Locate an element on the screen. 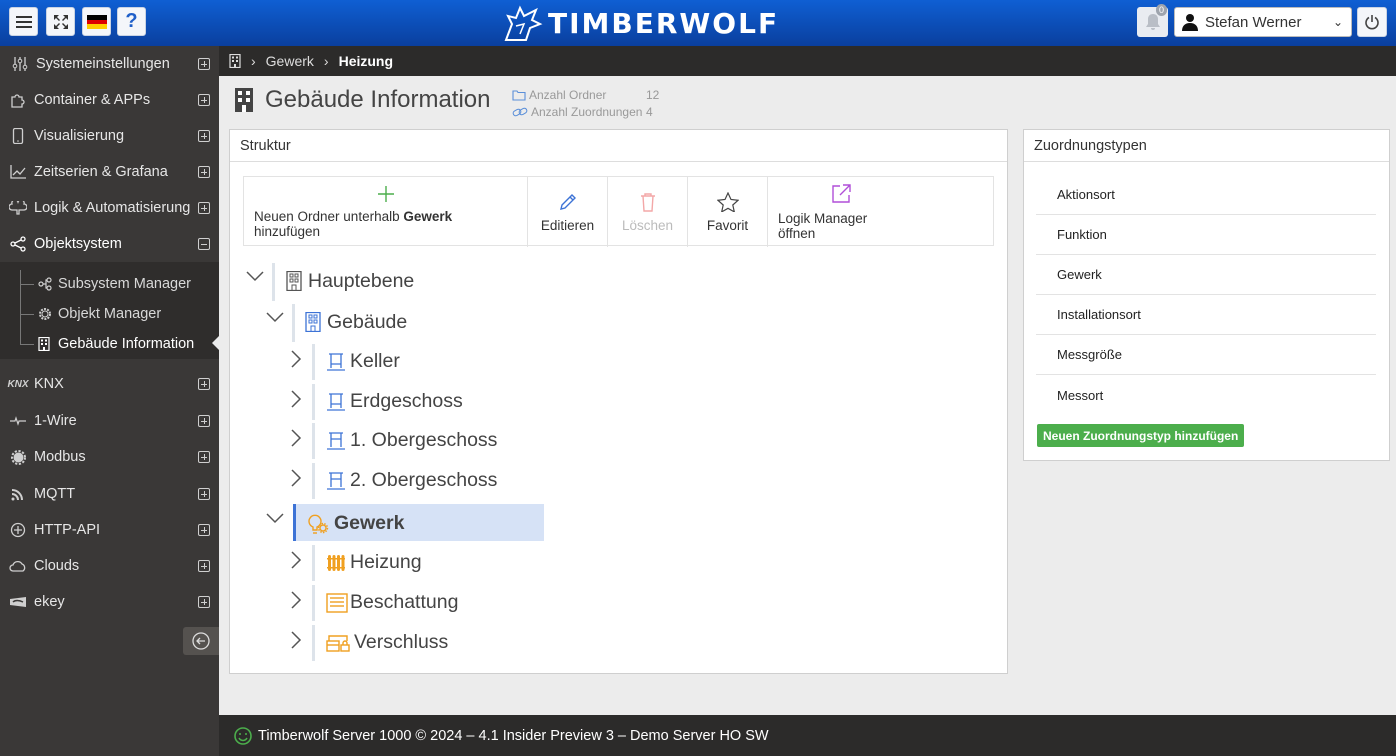  link-icon is located at coordinates (520, 111).